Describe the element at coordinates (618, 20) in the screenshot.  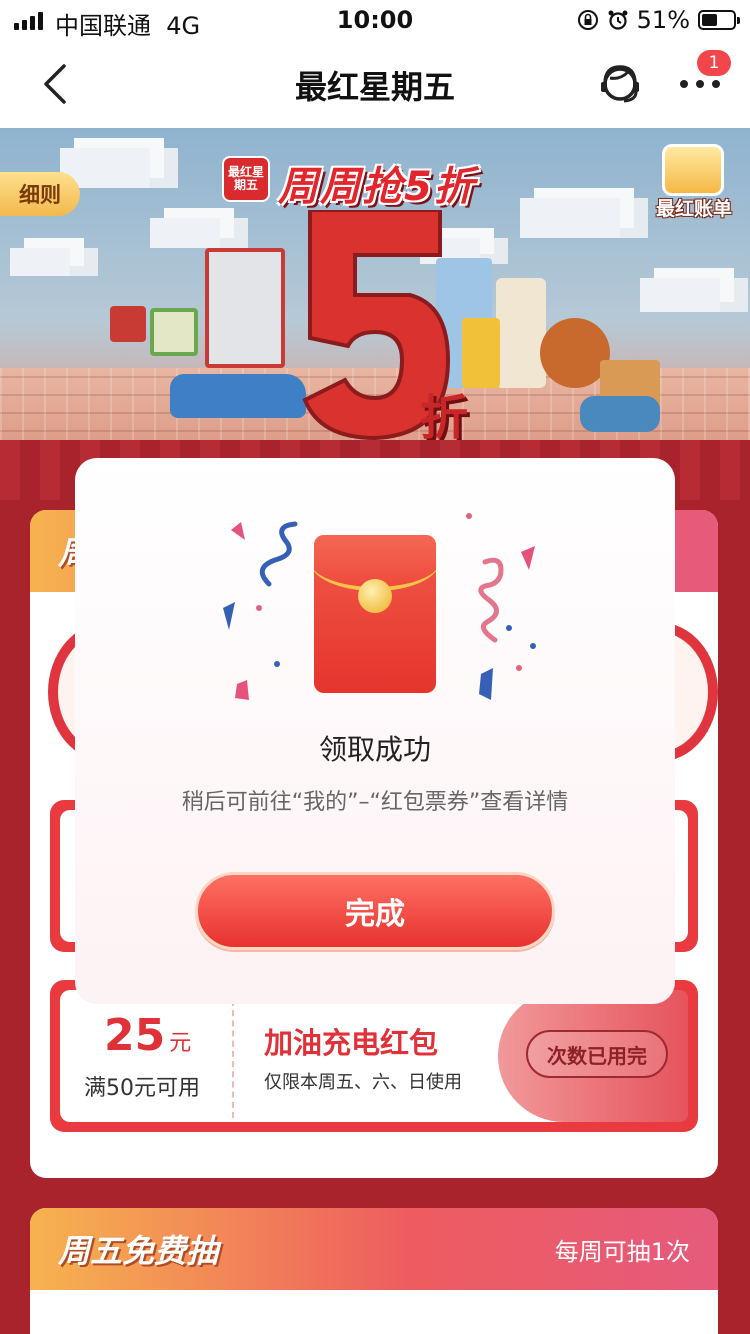
I see `alarm-icon` at that location.